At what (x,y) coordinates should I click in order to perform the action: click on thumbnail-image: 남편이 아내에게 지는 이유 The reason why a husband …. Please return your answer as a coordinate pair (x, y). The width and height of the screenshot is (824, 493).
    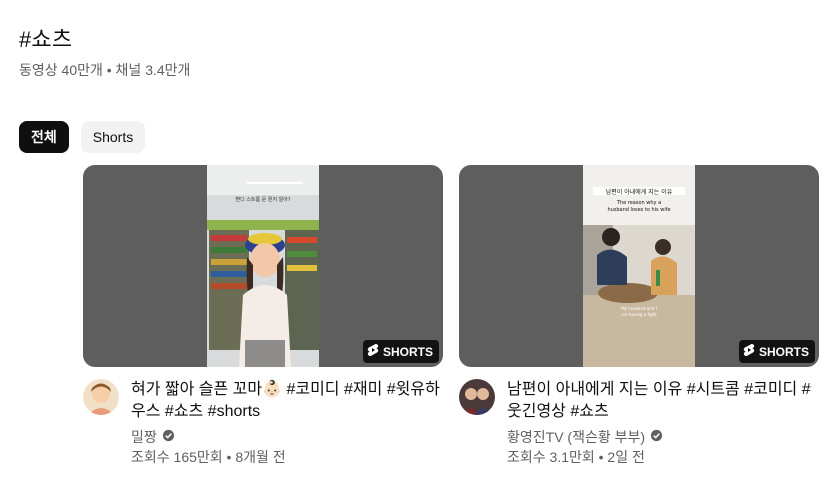
    Looking at the image, I should click on (639, 266).